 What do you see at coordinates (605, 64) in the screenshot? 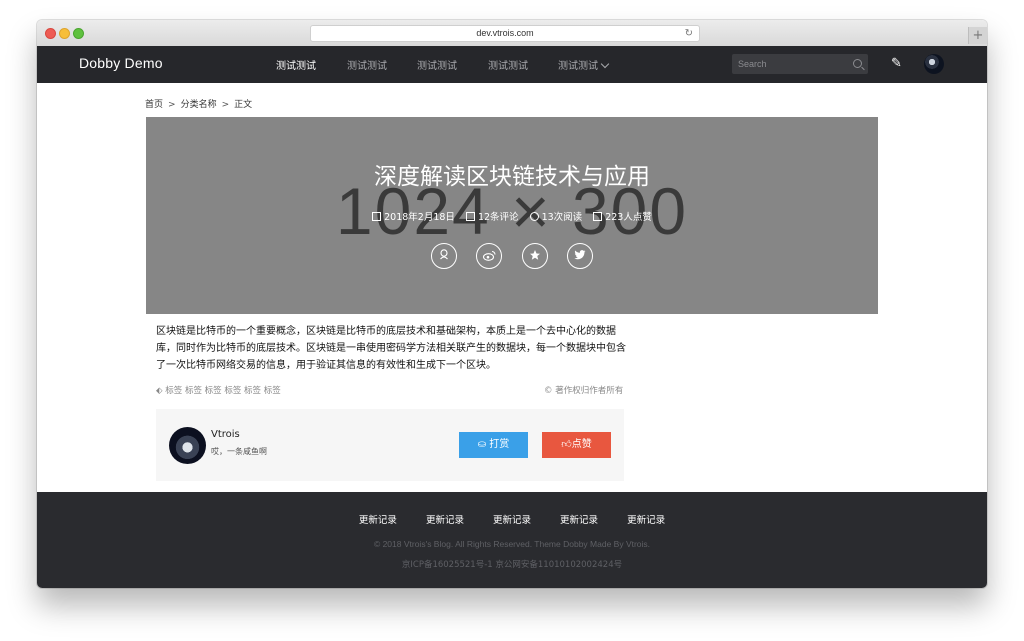
I see `chevron-down-icon` at bounding box center [605, 64].